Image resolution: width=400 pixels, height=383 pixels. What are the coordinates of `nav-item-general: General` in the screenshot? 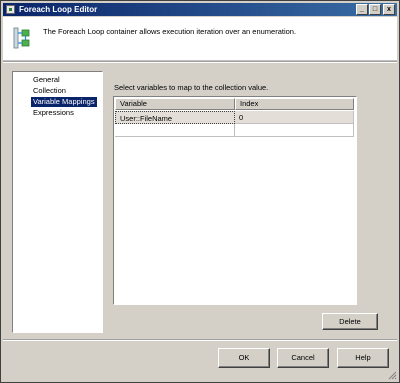 It's located at (46, 80).